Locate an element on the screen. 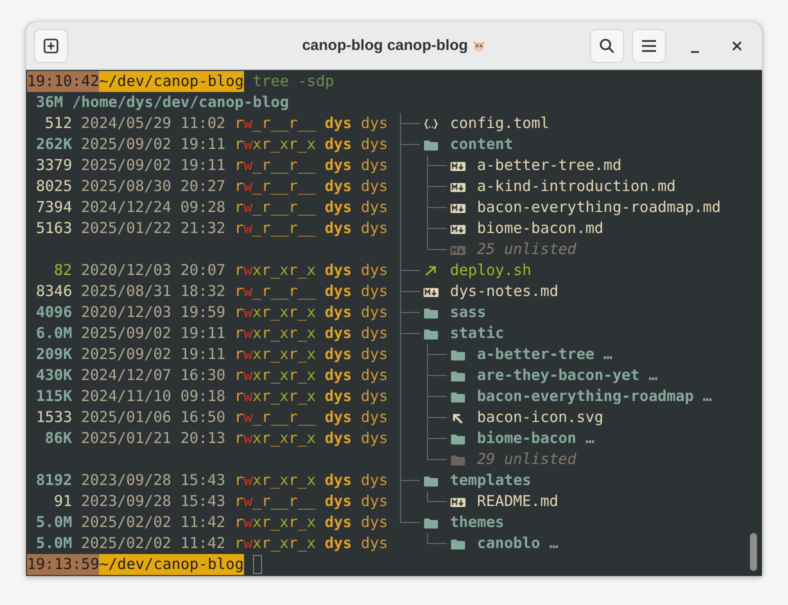 This screenshot has width=788, height=605. file-name: 29 unlisted is located at coordinates (526, 459).